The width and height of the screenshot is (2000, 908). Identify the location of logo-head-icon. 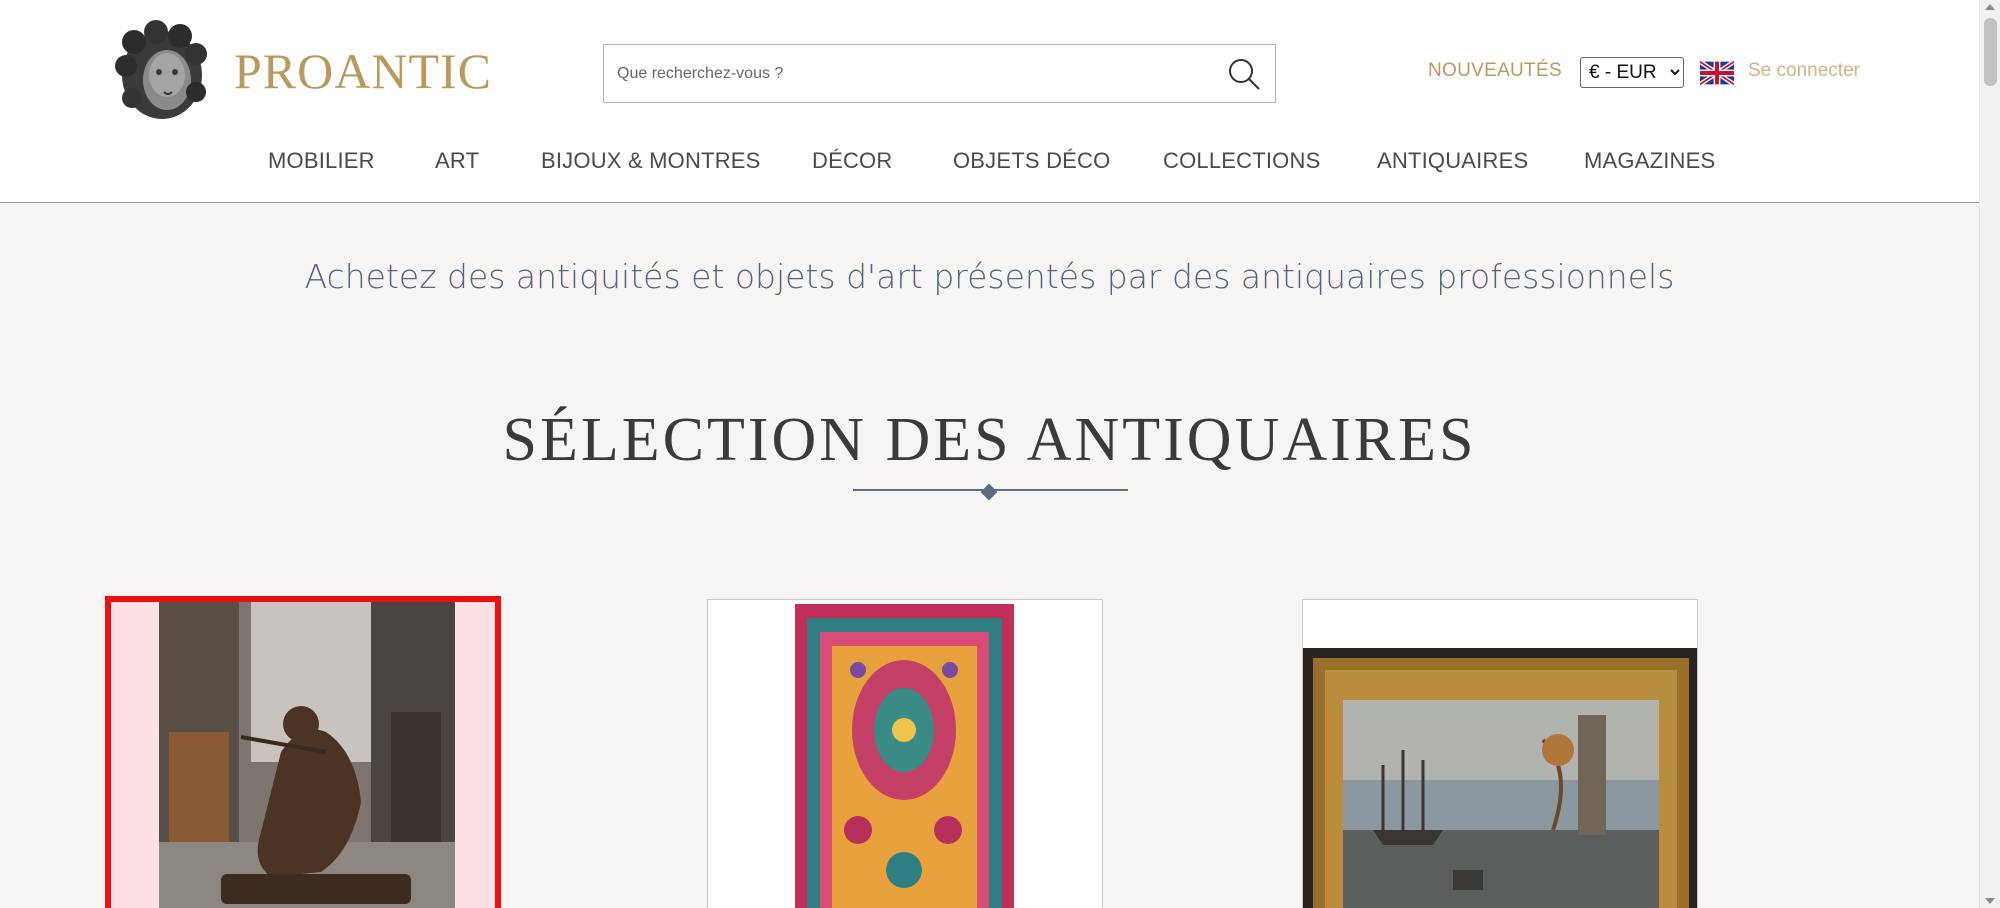
(161, 69).